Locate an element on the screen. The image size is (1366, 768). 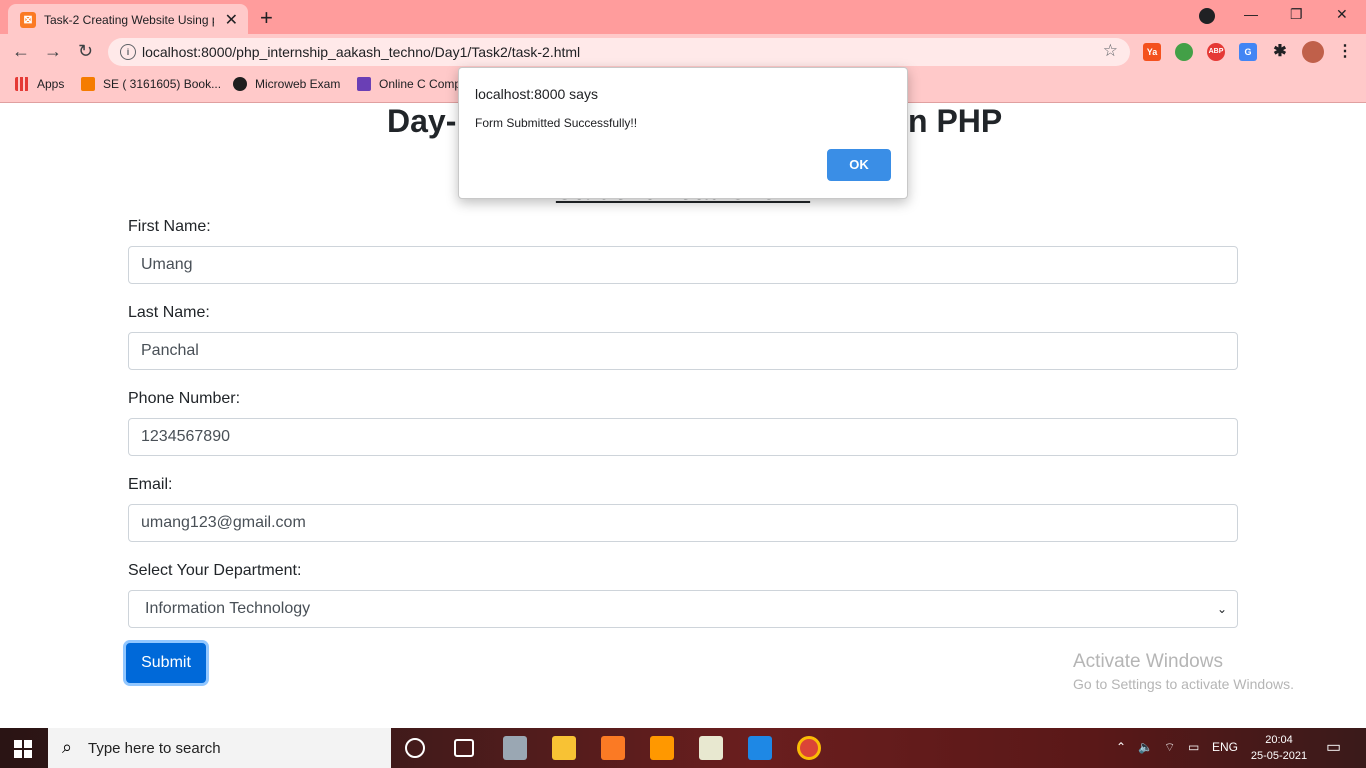
bookmark-star-icon: ☆ is located at coordinates (1110, 51).